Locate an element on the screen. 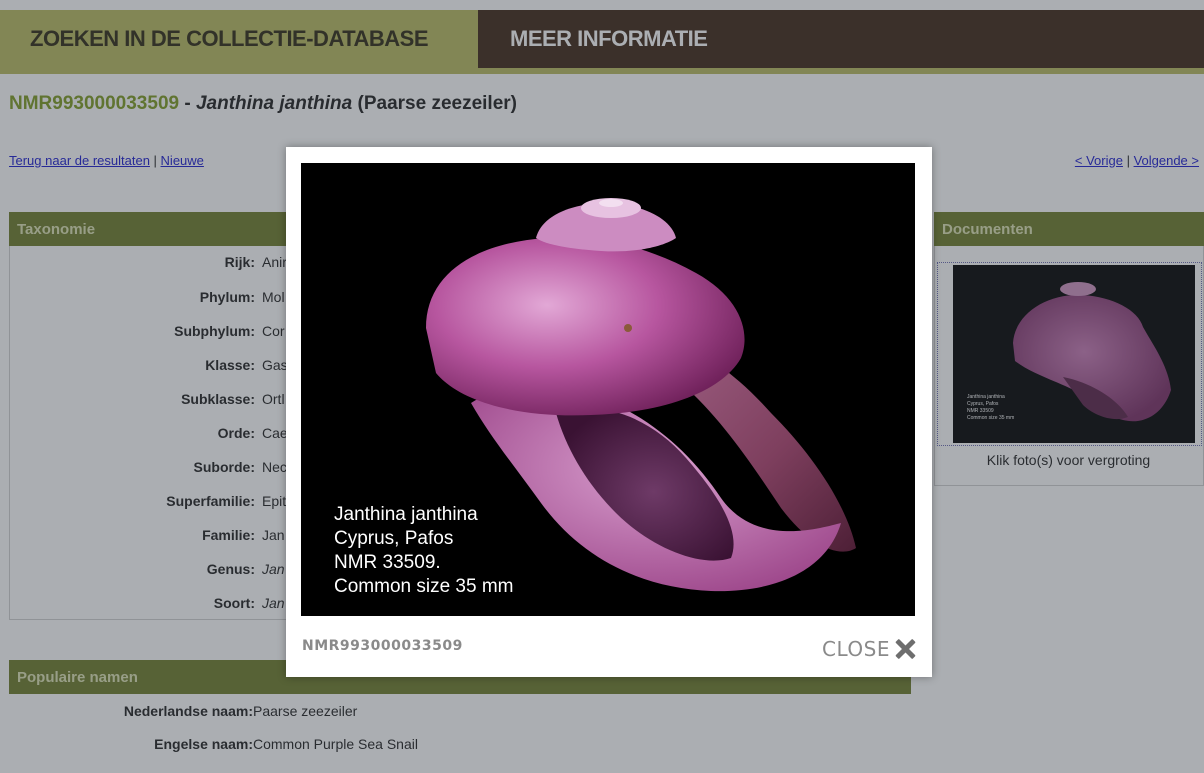 The height and width of the screenshot is (773, 1204). close-icon is located at coordinates (905, 649).